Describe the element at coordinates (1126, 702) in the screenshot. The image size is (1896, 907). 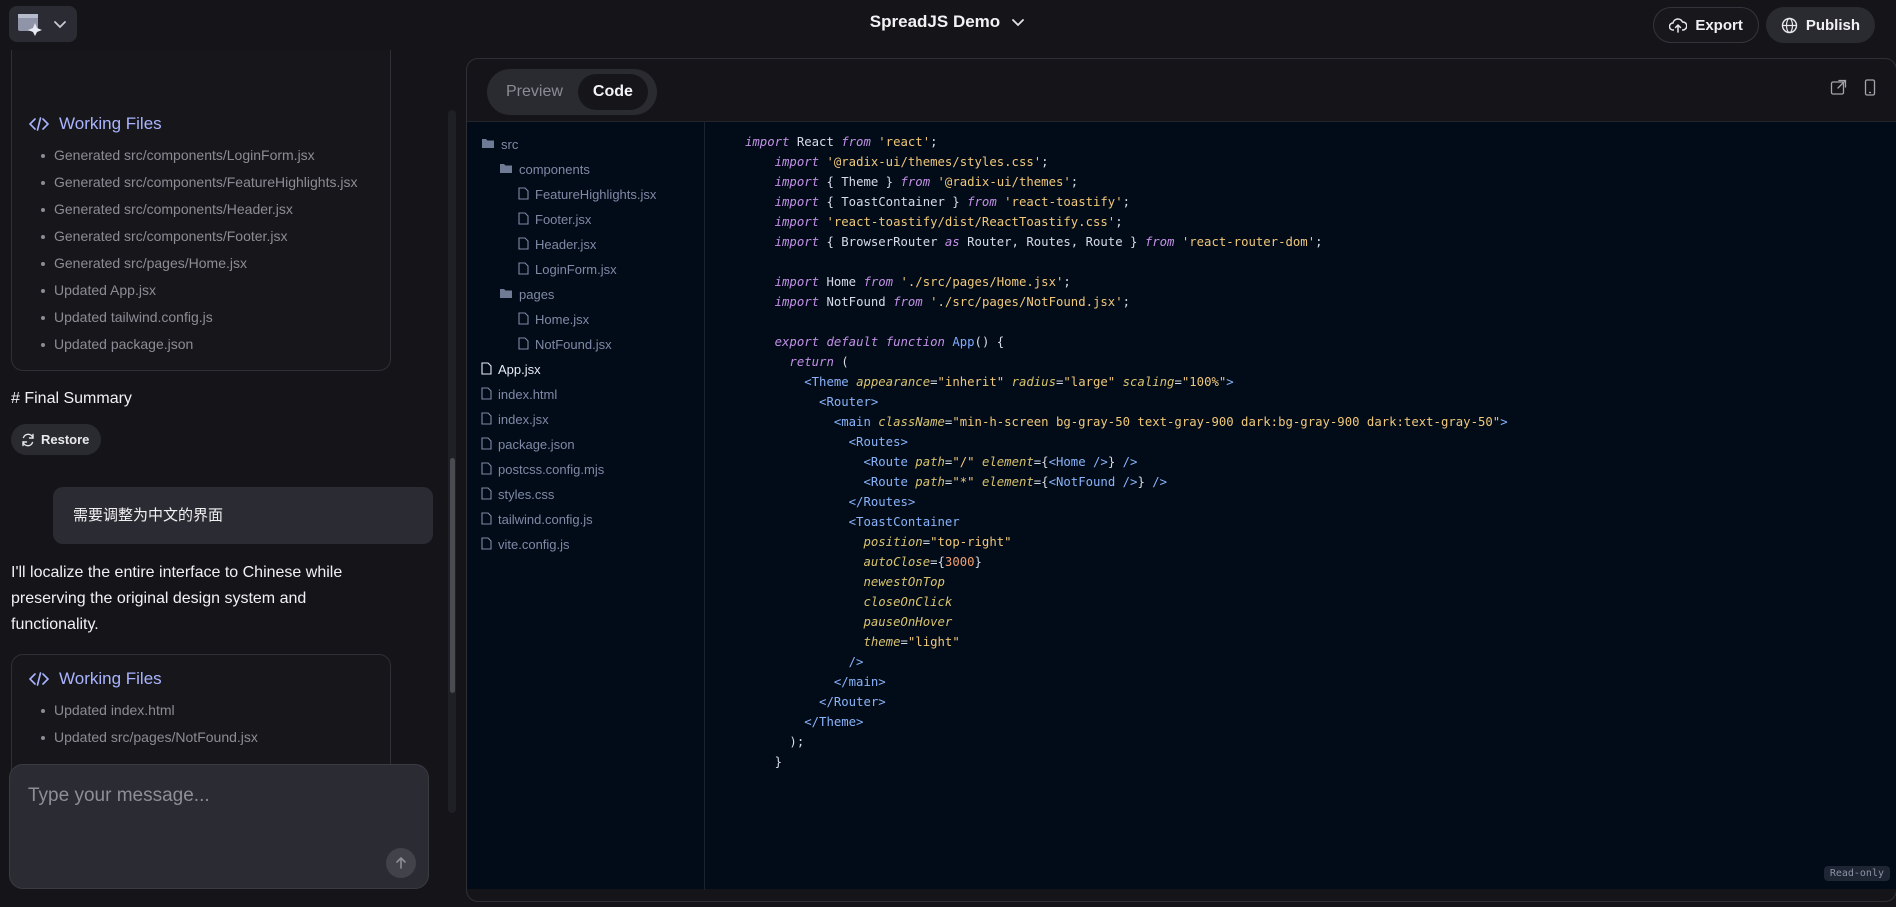
I see `code-line: </Router>` at that location.